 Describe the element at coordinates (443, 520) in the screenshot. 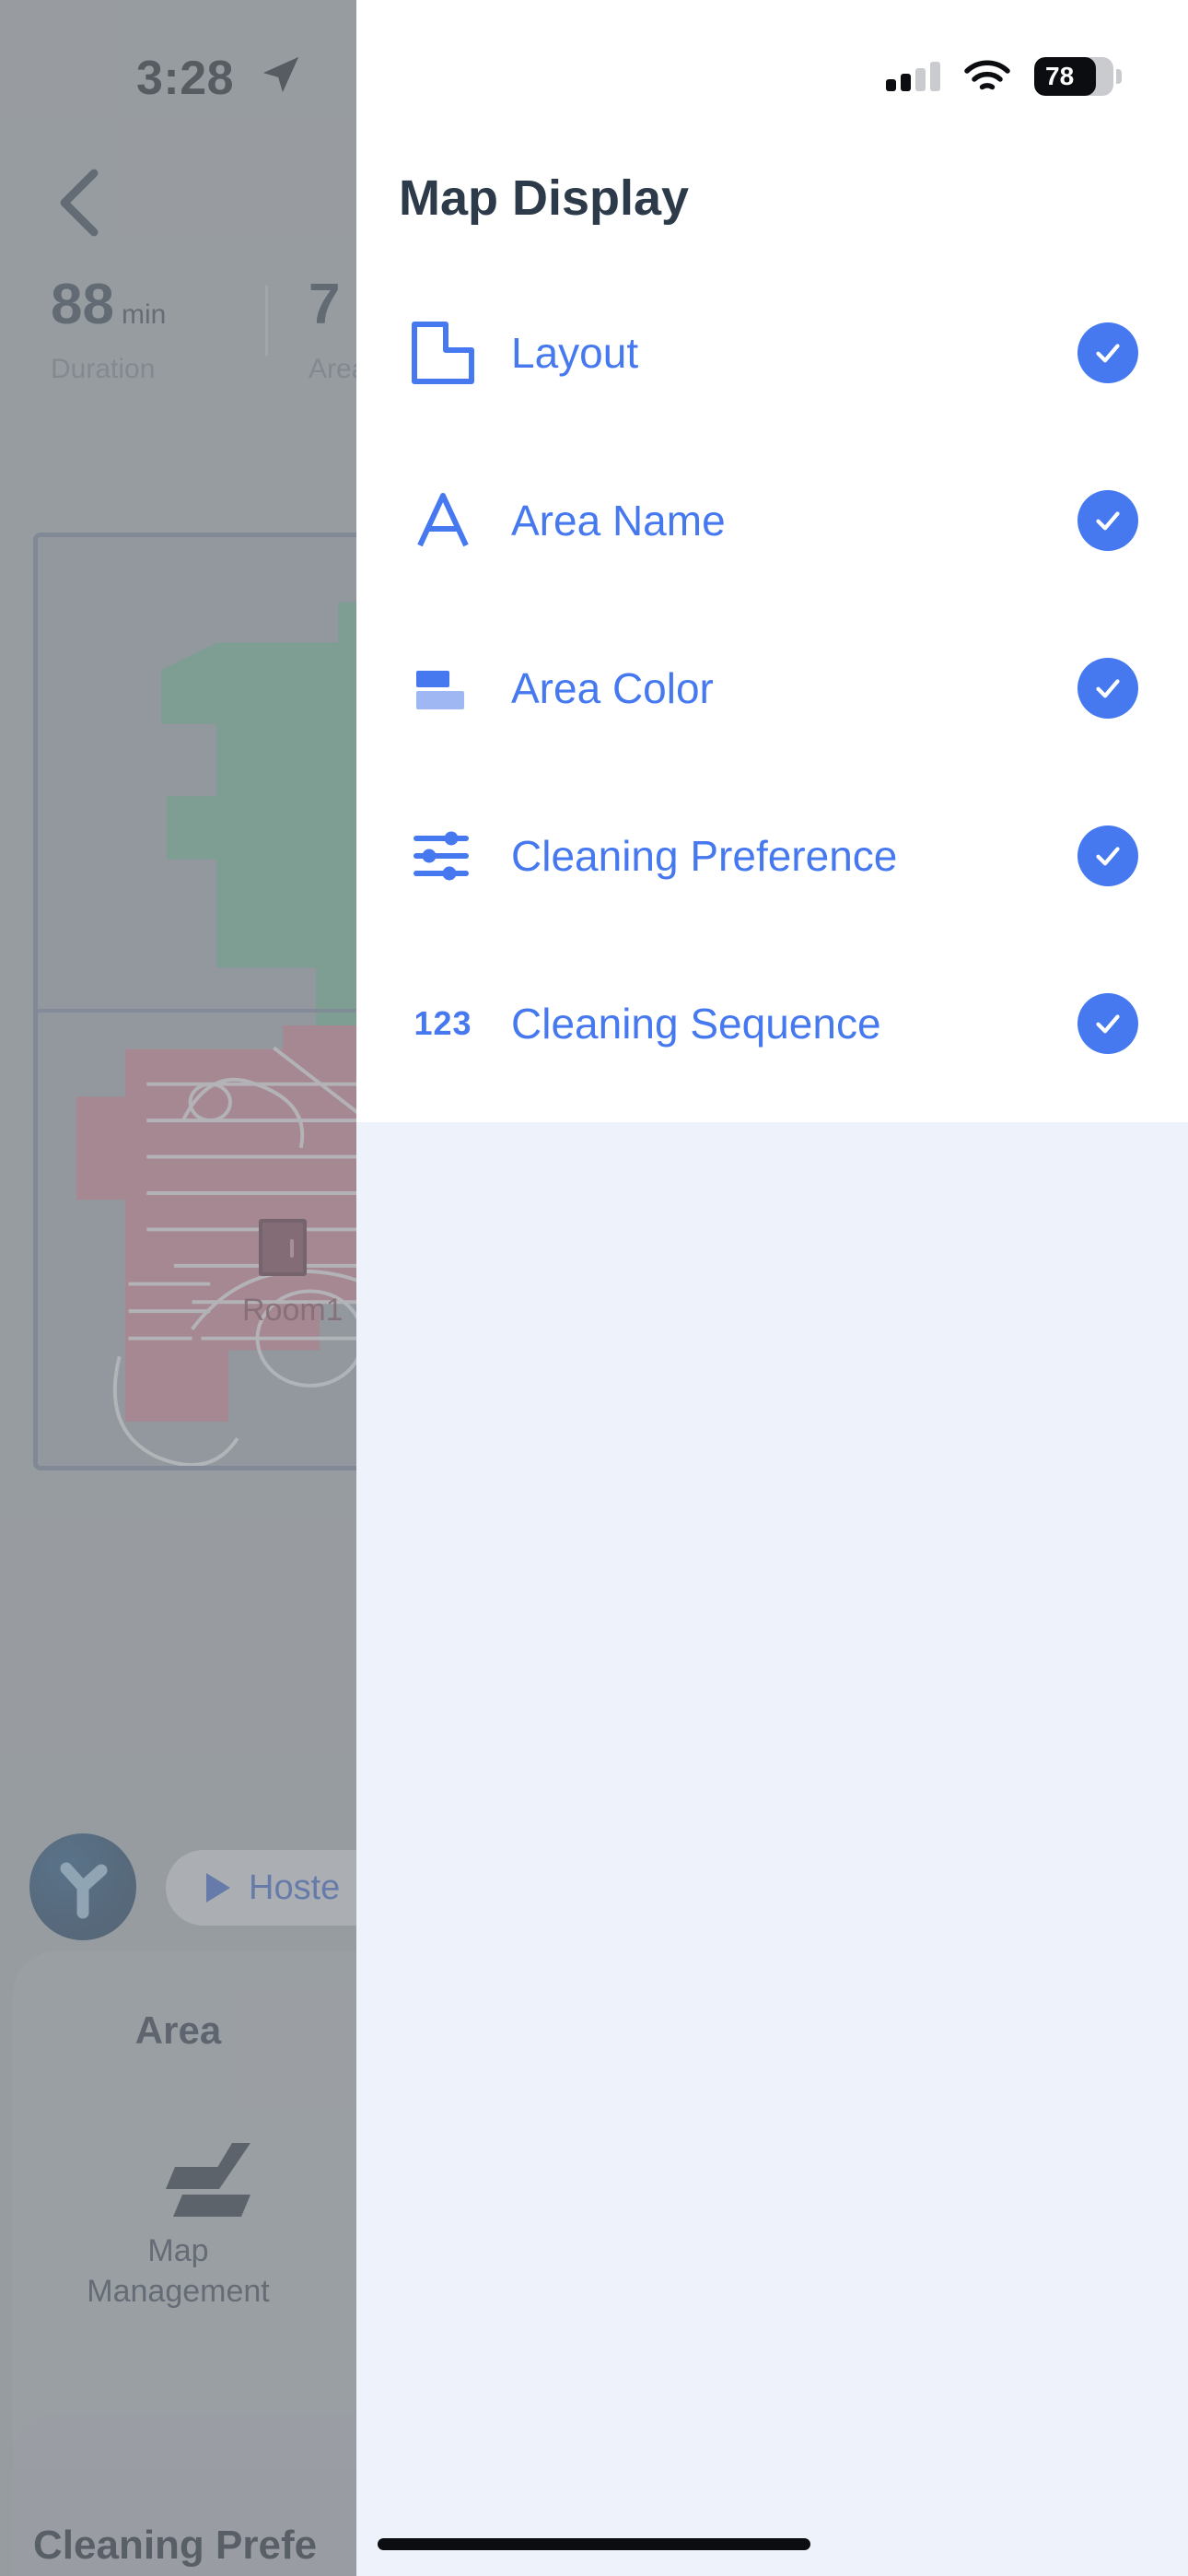

I see `letter-a-icon` at that location.